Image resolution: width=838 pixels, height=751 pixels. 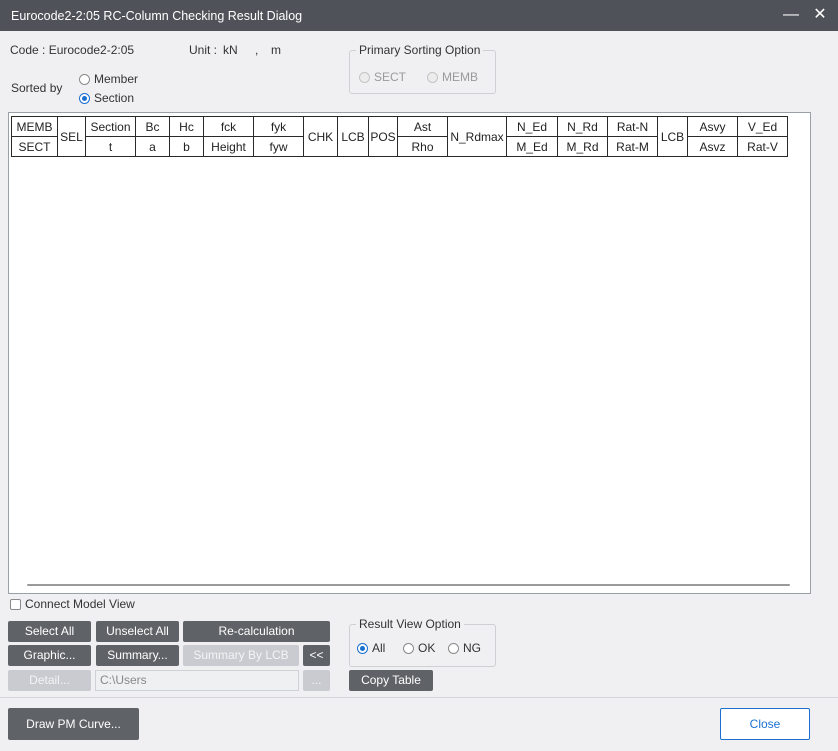 What do you see at coordinates (34, 146) in the screenshot?
I see `col-header-sect: SECT` at bounding box center [34, 146].